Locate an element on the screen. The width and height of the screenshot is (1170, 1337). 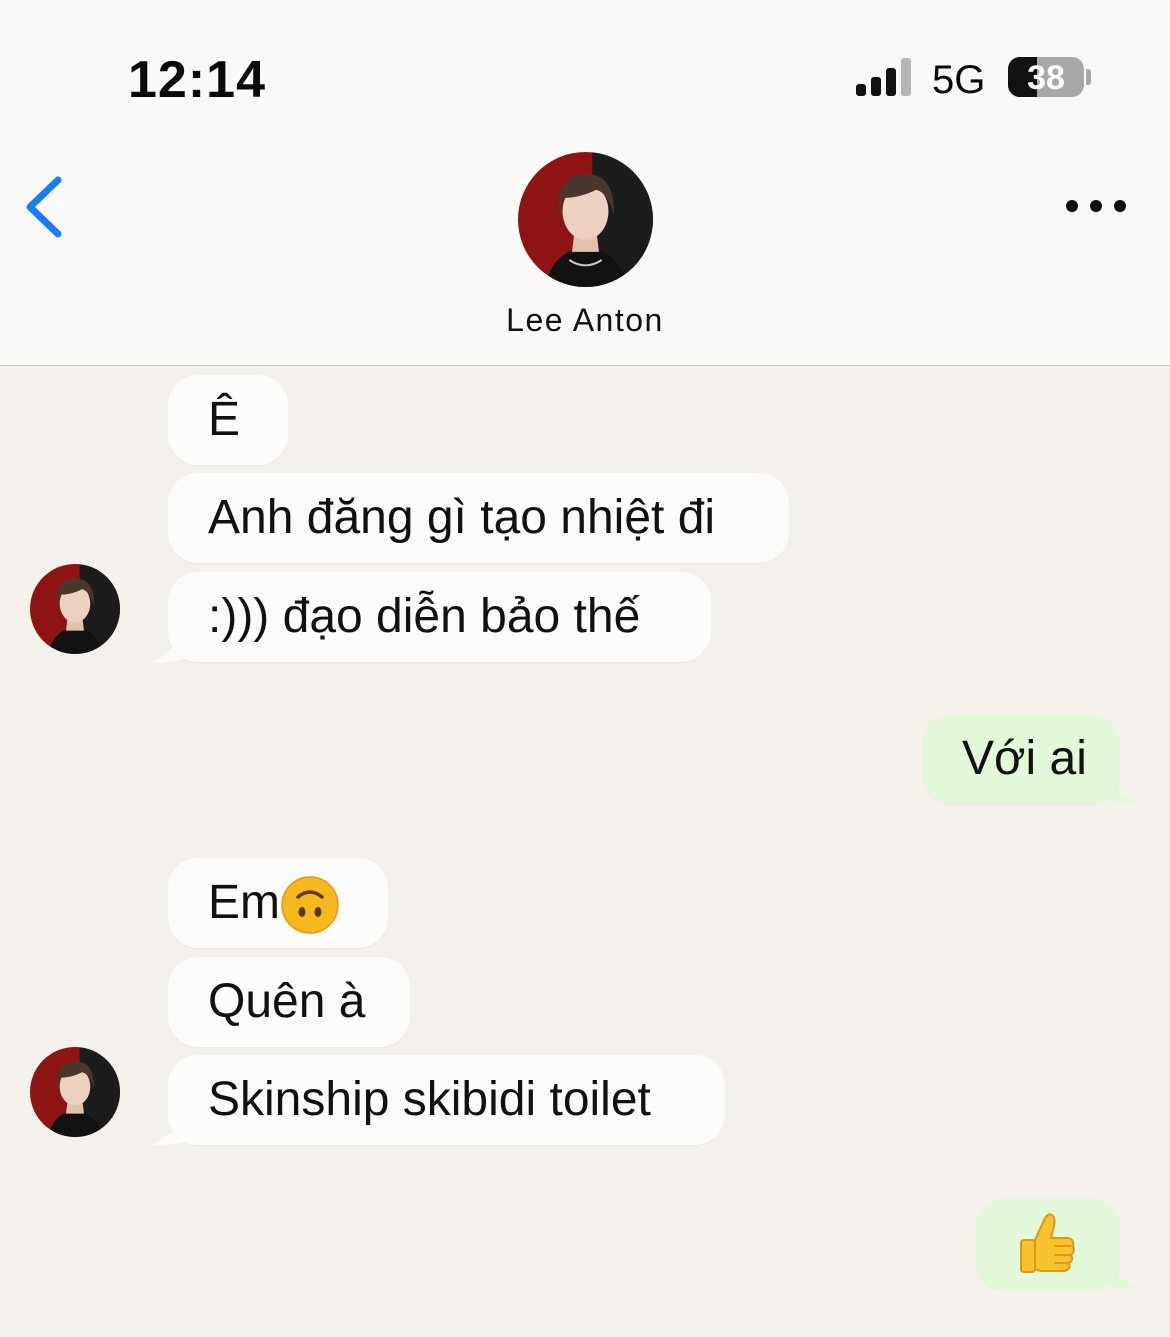
message-text: Anh đăng gì tạo nhiệt đi is located at coordinates (462, 517).